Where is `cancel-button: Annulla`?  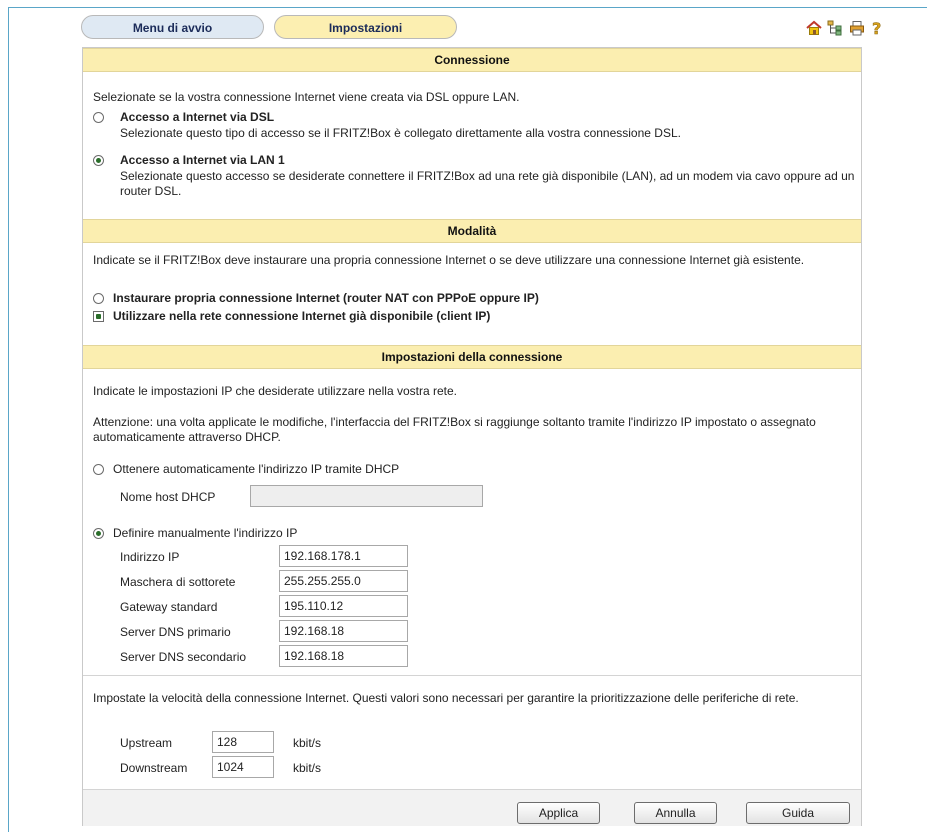
cancel-button: Annulla is located at coordinates (675, 813).